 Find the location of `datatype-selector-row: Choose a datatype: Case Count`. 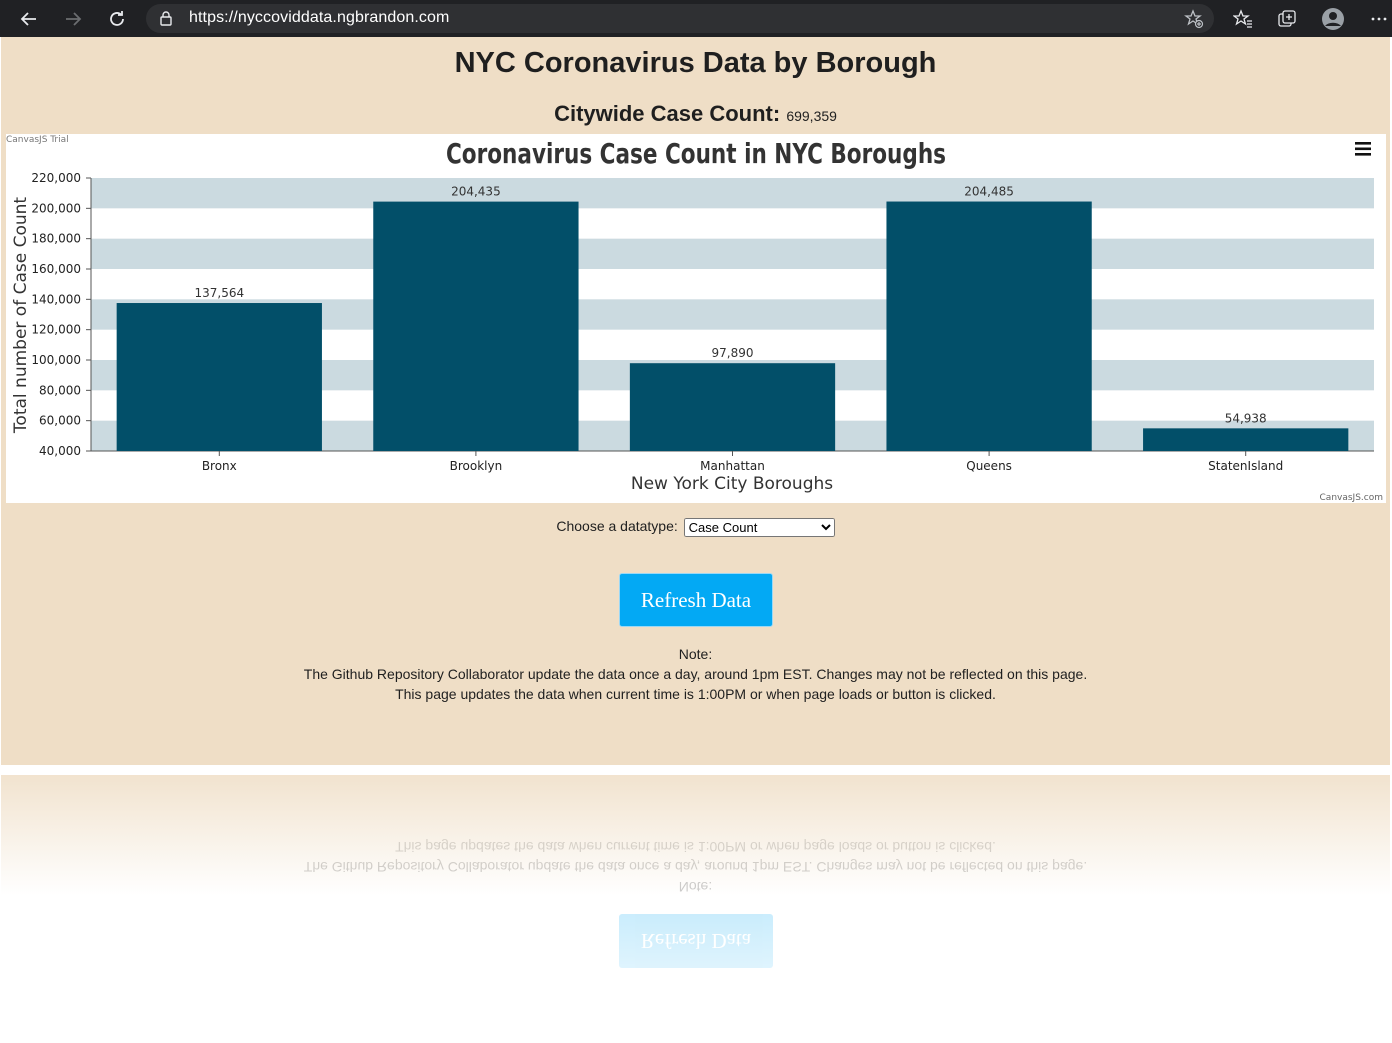

datatype-selector-row: Choose a datatype: Case Count is located at coordinates (695, 527).